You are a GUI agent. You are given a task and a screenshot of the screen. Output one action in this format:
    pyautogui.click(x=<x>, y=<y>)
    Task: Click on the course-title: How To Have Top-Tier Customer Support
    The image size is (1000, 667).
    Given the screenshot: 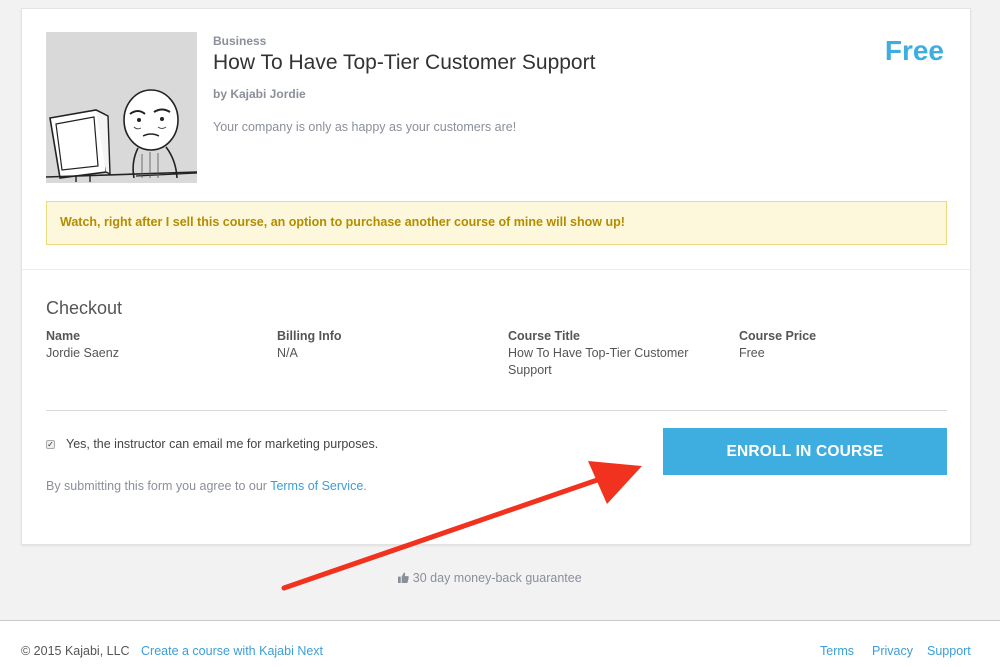 What is the action you would take?
    pyautogui.click(x=404, y=62)
    